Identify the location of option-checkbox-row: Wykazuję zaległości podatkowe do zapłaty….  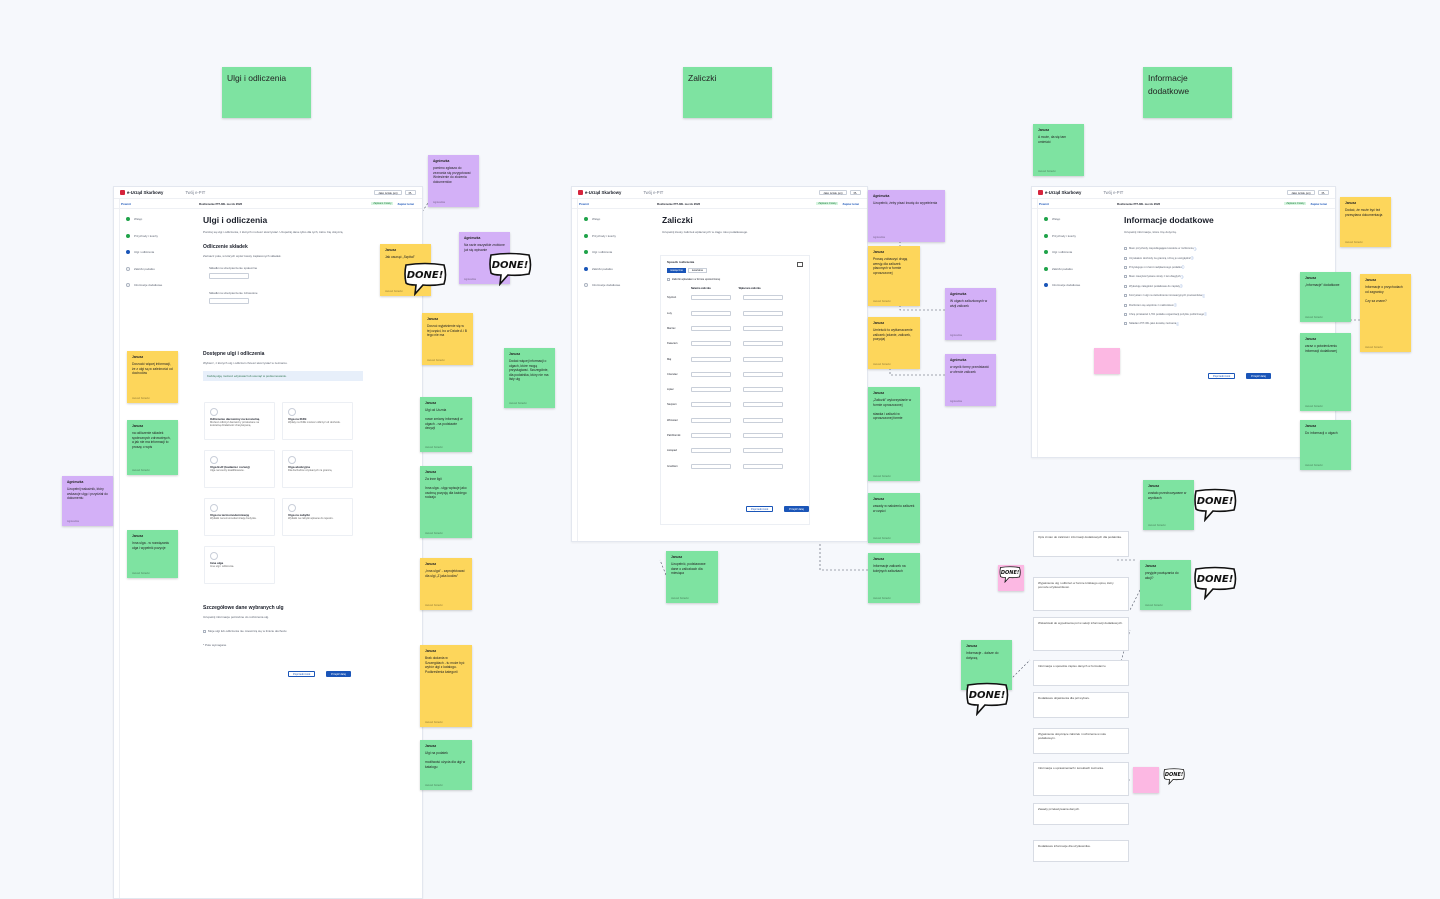
(1204, 286).